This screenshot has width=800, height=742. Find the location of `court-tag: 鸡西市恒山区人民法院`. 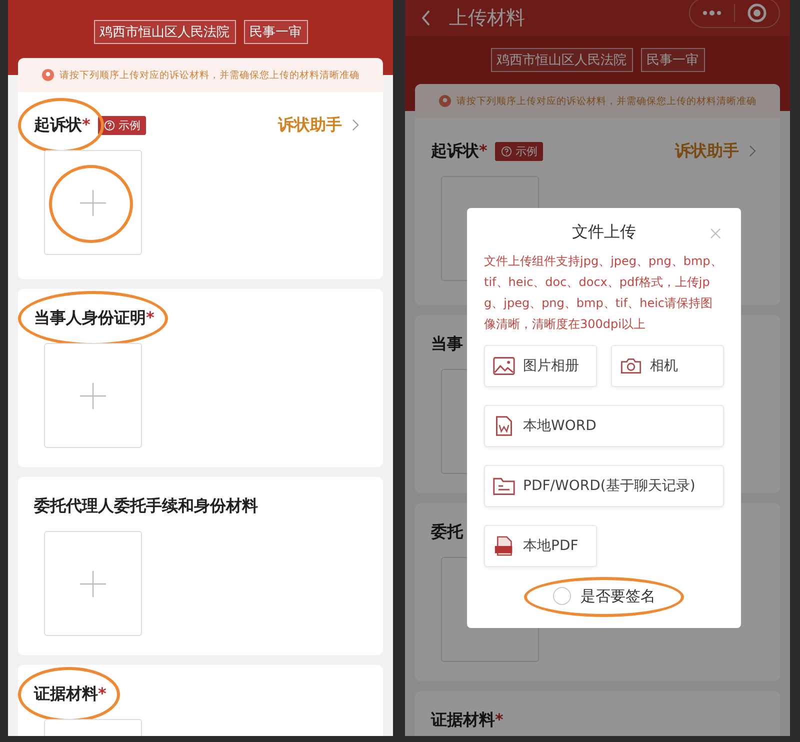

court-tag: 鸡西市恒山区人民法院 is located at coordinates (165, 32).